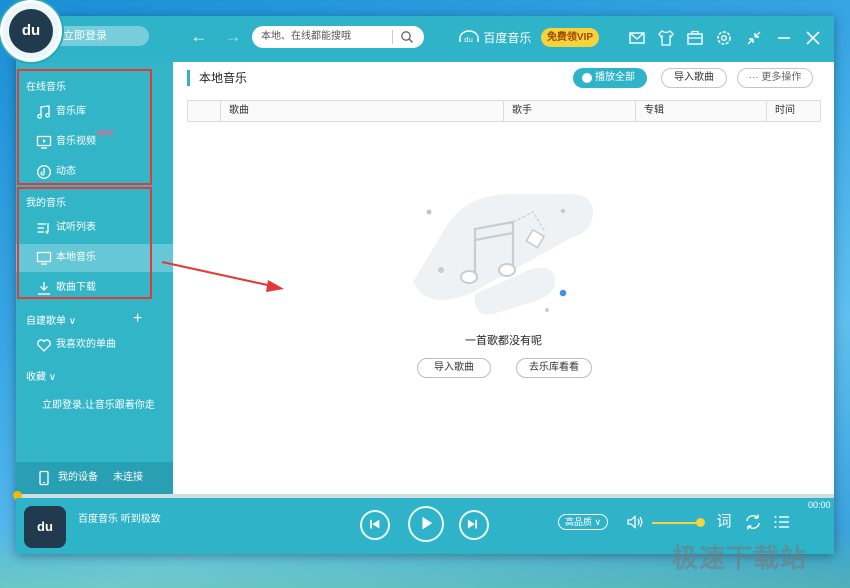 This screenshot has height=588, width=850. What do you see at coordinates (782, 522) in the screenshot?
I see `playlist-queue-icon` at bounding box center [782, 522].